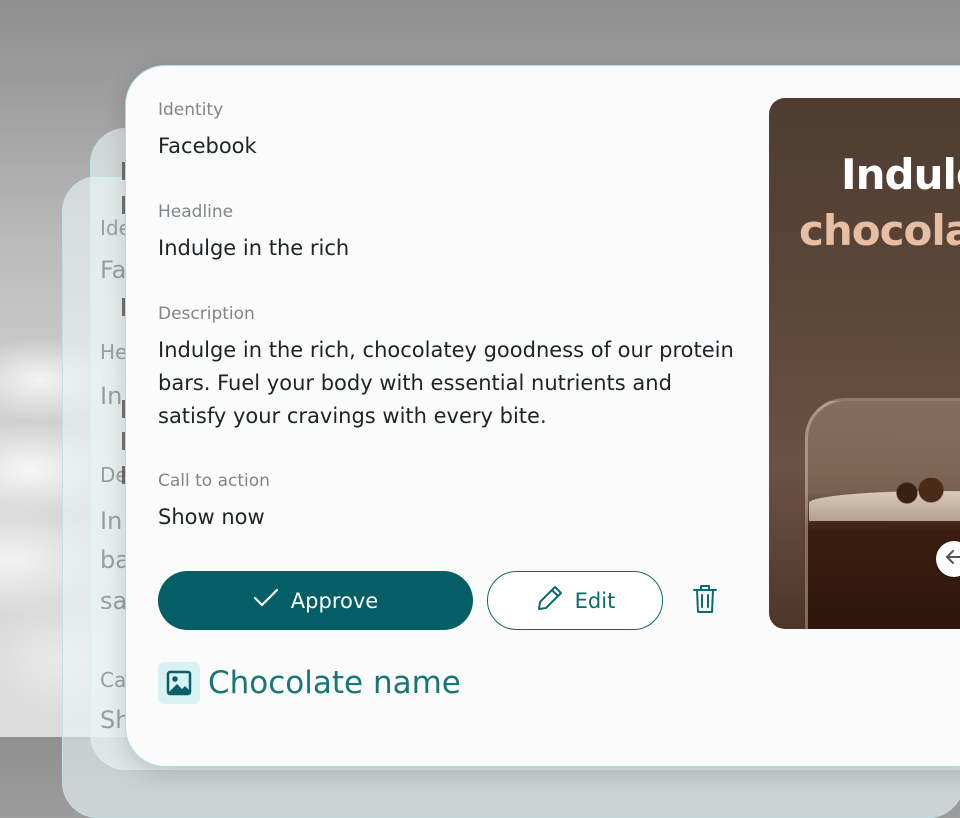 The width and height of the screenshot is (960, 818). I want to click on preview-headline-line2: chocola, so click(879, 230).